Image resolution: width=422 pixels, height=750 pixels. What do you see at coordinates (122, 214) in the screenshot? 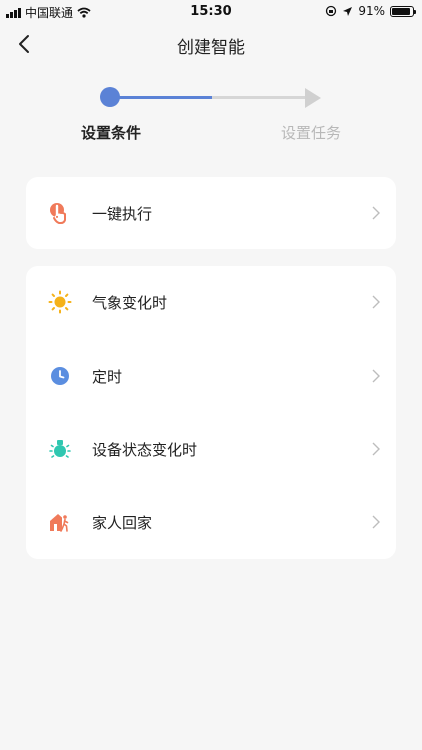
I see `condition-label: 一键执行` at bounding box center [122, 214].